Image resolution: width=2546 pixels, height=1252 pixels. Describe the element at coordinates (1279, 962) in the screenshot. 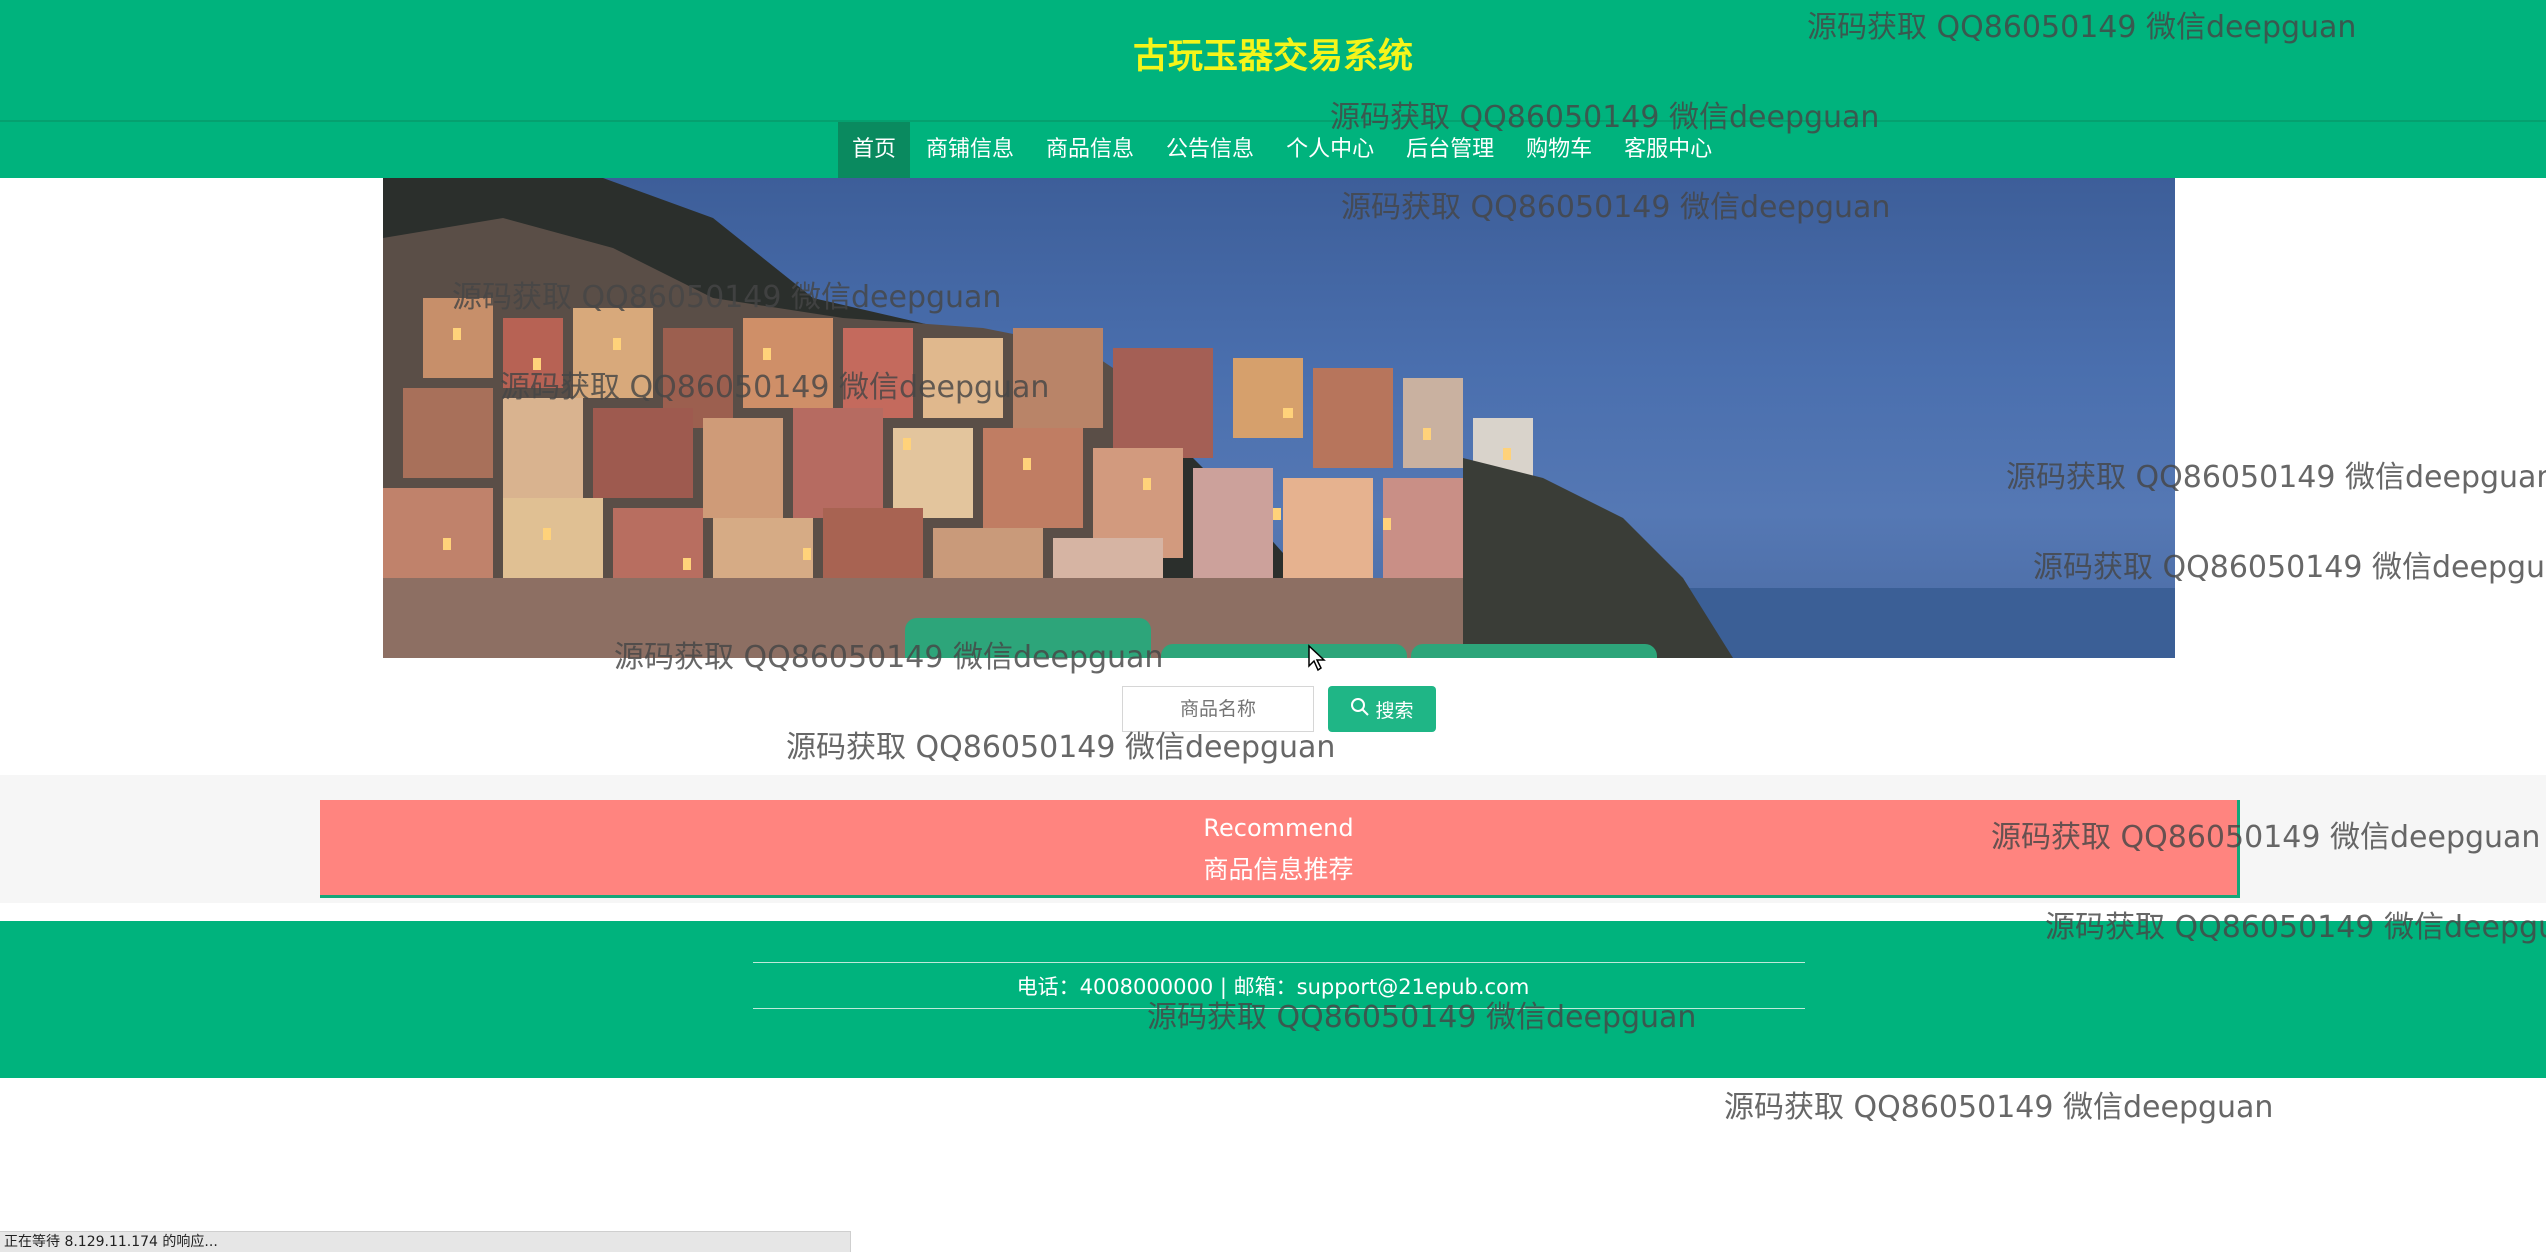

I see `footer-divider-top` at that location.